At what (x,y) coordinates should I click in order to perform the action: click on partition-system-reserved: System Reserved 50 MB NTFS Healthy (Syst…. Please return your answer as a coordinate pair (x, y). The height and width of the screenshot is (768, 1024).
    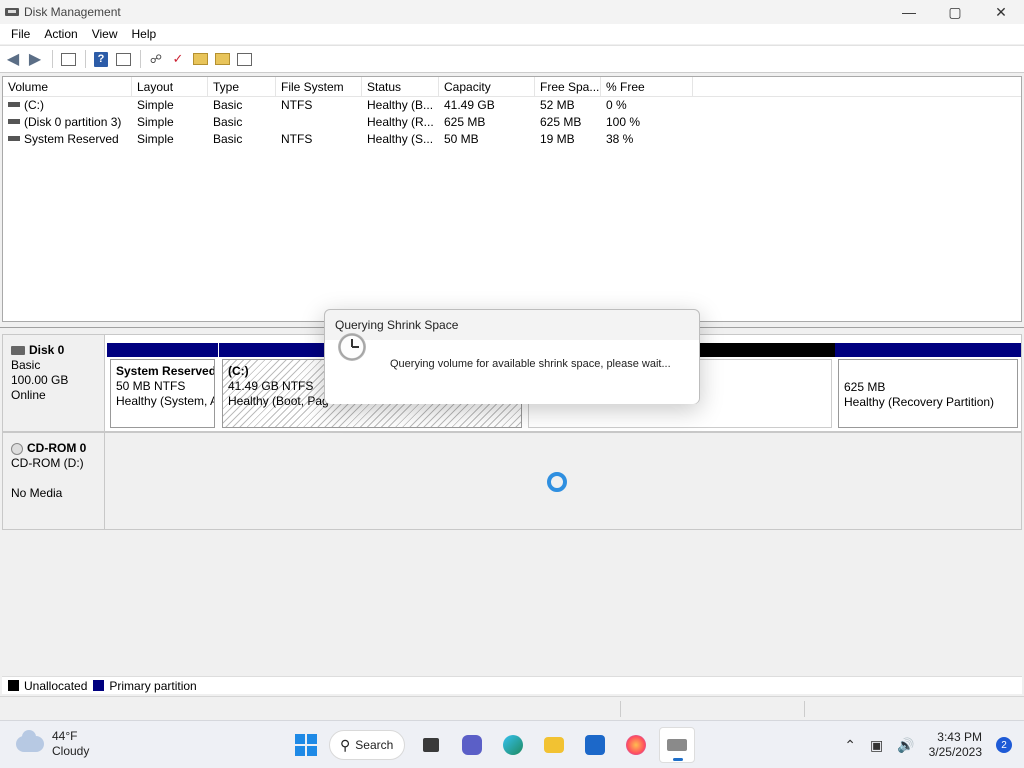
    Looking at the image, I should click on (162, 387).